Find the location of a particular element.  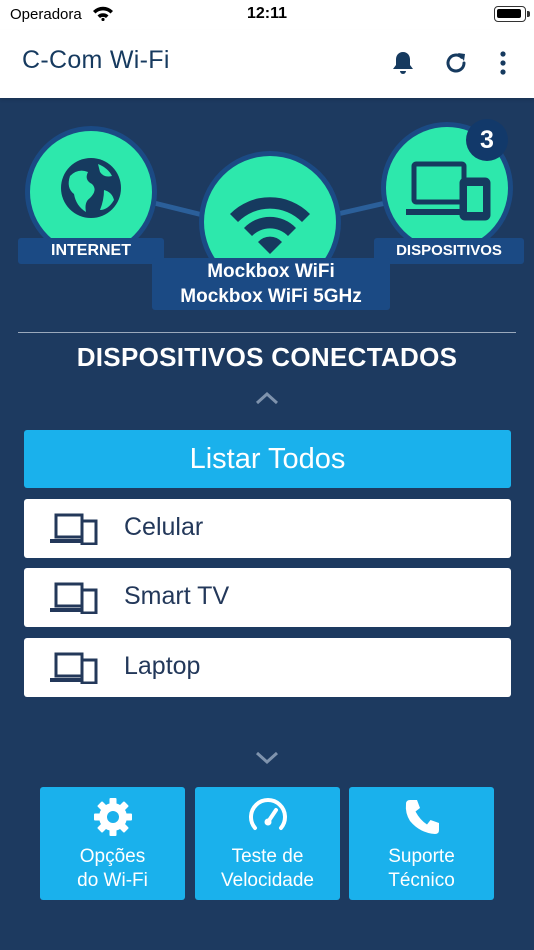

tile-label-line2: Velocidade is located at coordinates (267, 880).